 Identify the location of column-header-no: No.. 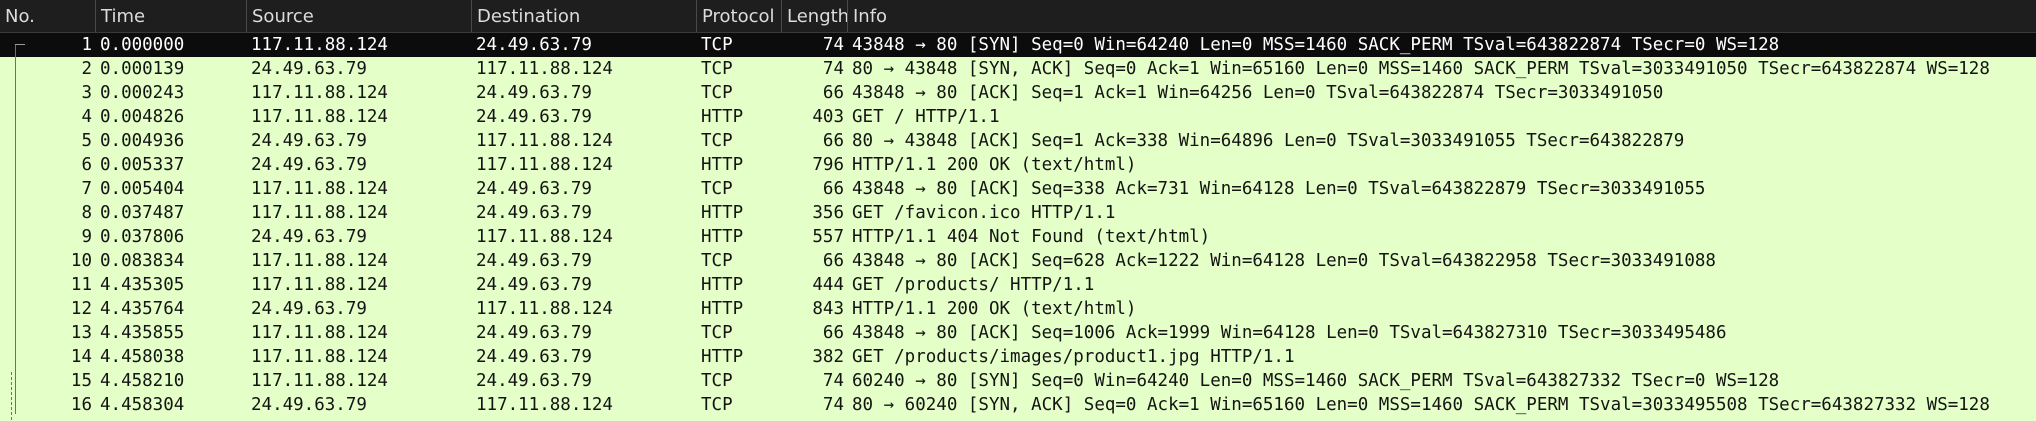
(48, 16).